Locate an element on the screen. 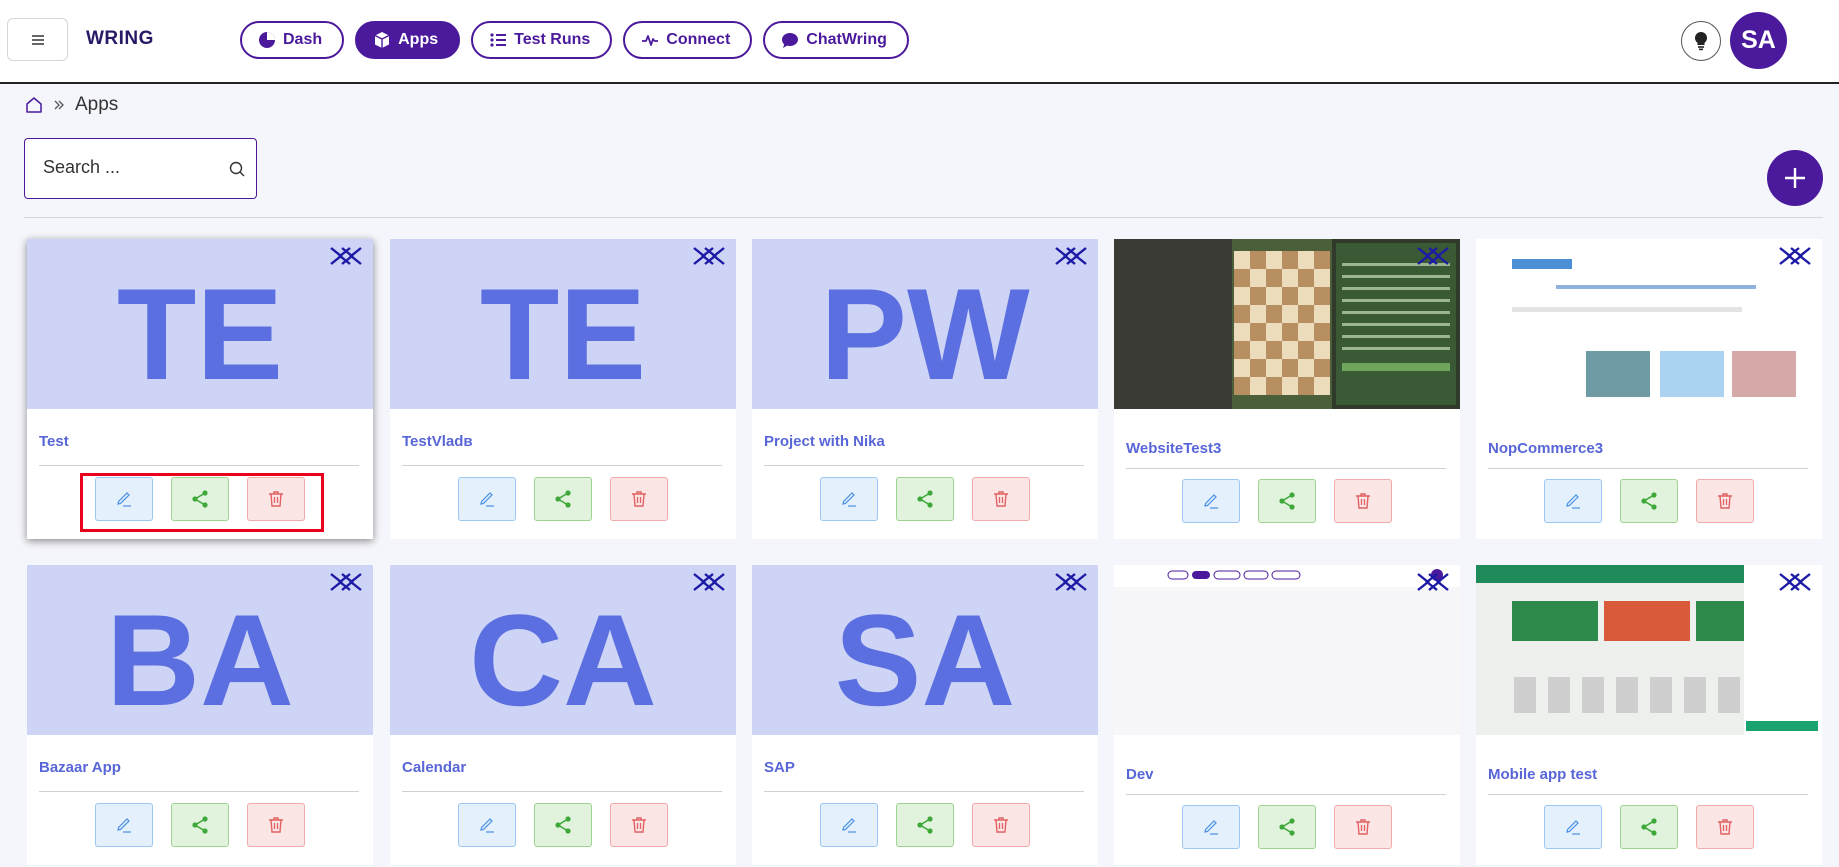 This screenshot has width=1839, height=867. app-card: BA Bazaar App is located at coordinates (200, 715).